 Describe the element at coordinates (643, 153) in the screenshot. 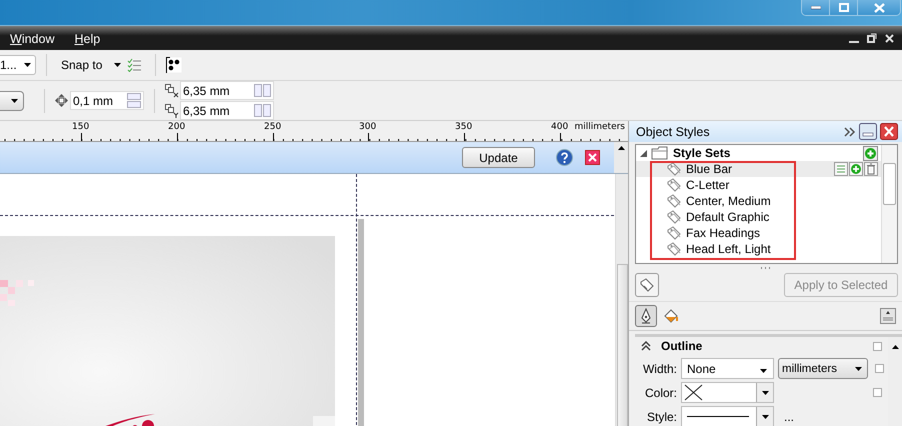

I see `expanded-arrow-icon` at that location.